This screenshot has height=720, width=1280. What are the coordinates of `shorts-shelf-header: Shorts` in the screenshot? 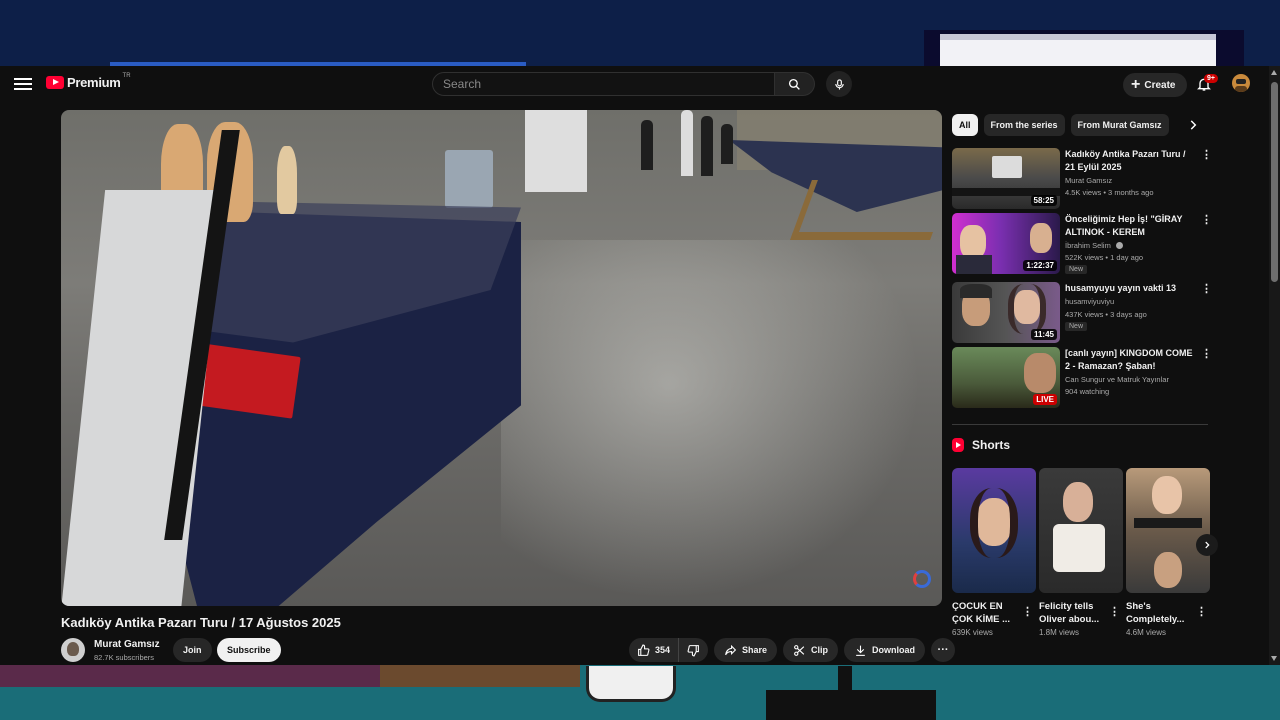 It's located at (981, 445).